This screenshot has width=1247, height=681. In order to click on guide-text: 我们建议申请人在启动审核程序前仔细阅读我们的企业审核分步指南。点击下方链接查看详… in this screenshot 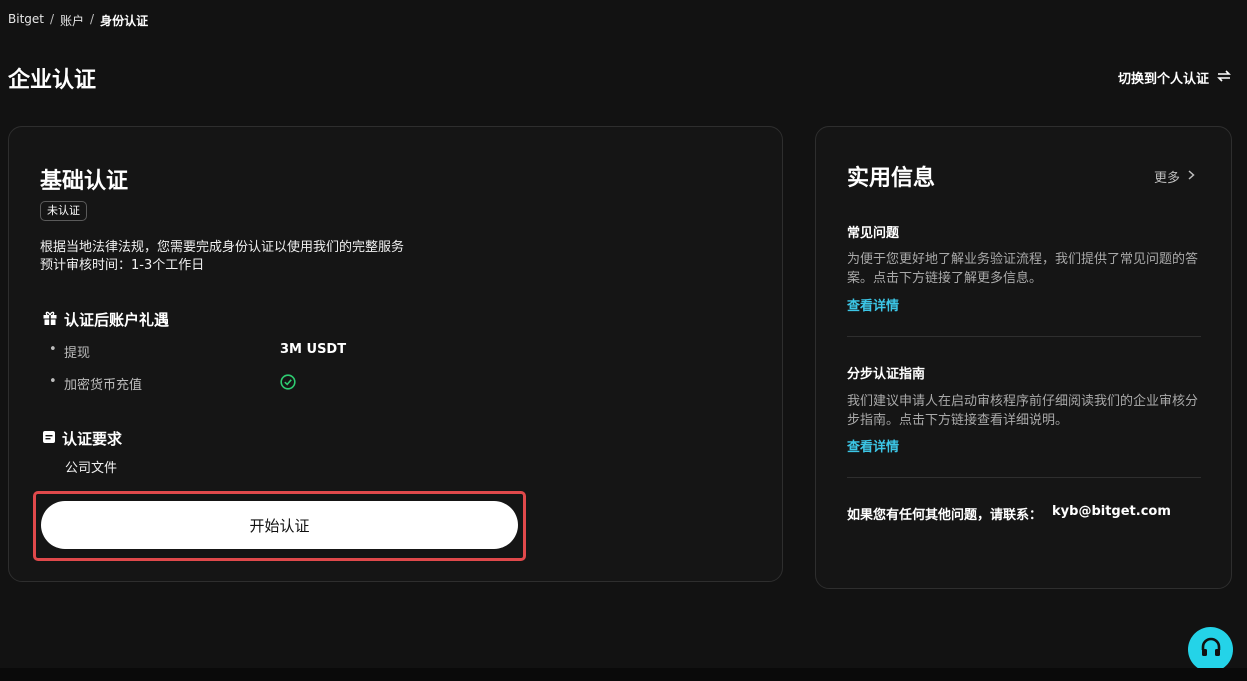, I will do `click(1023, 411)`.